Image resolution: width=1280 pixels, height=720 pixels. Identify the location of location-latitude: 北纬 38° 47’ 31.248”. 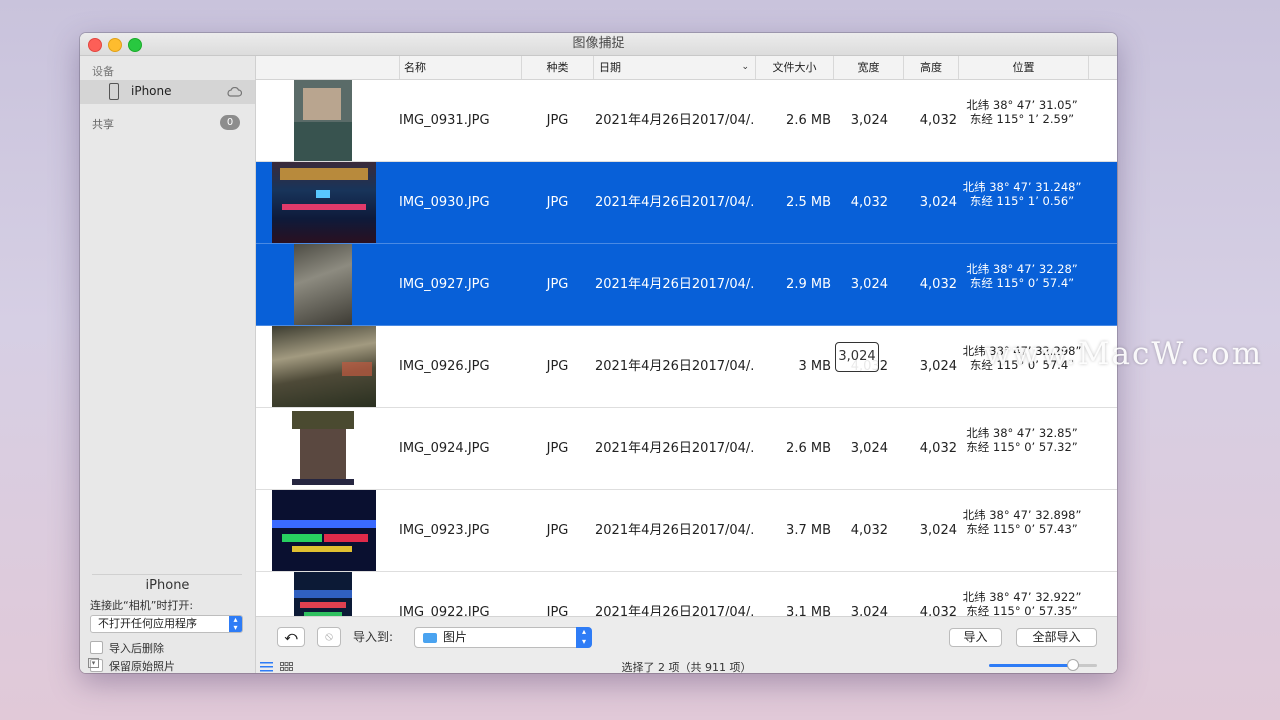
(1022, 187).